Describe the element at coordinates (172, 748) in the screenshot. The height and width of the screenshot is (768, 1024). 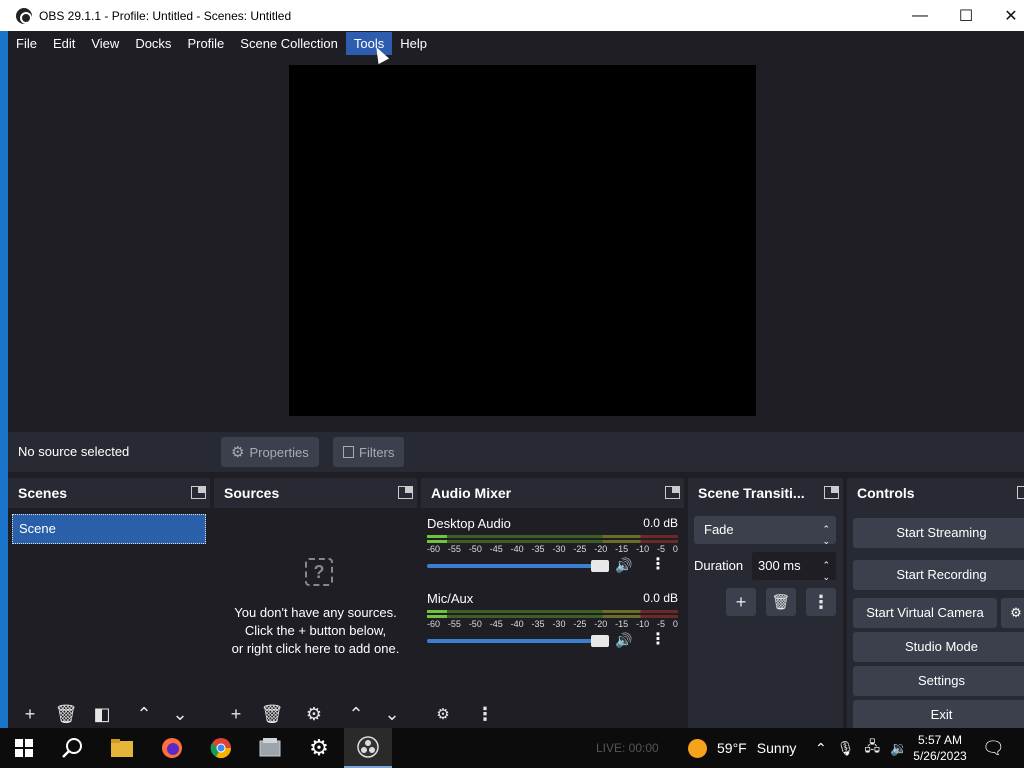
I see `firefox-icon` at that location.